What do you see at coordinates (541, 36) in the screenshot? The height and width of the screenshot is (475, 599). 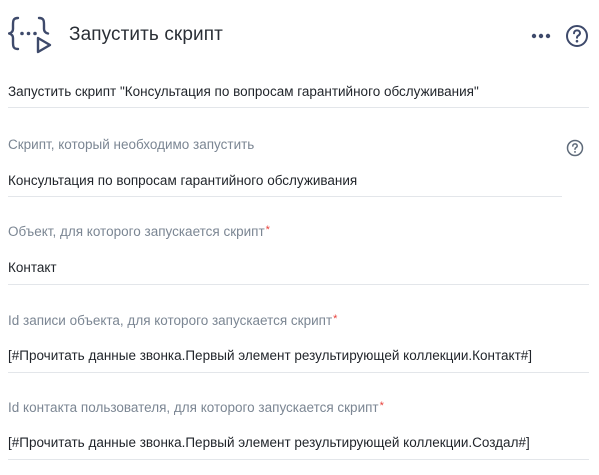 I see `more-options-icon` at bounding box center [541, 36].